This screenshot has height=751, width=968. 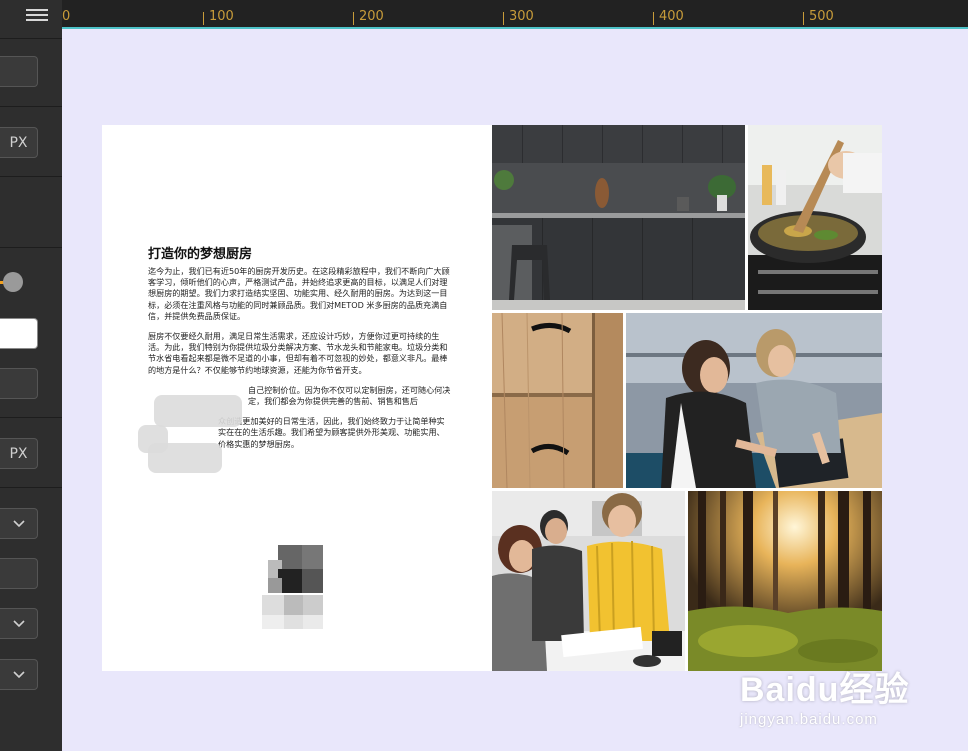 I want to click on sunlit-forest-photo, so click(x=785, y=581).